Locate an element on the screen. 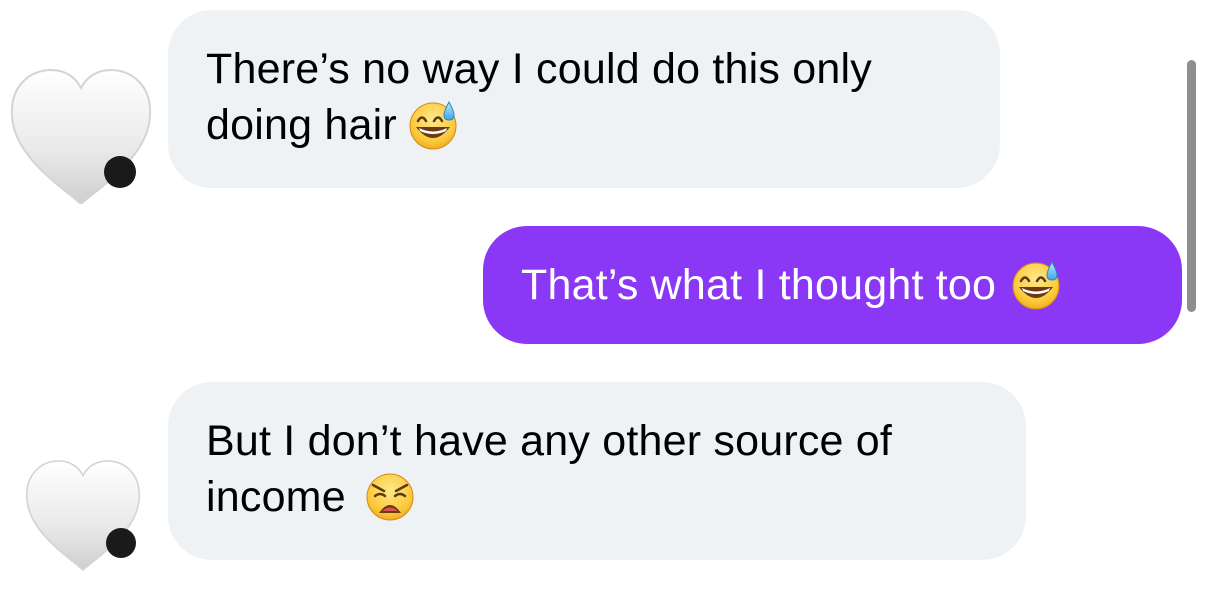 This screenshot has width=1206, height=594. message-text-line: doing hair is located at coordinates (585, 125).